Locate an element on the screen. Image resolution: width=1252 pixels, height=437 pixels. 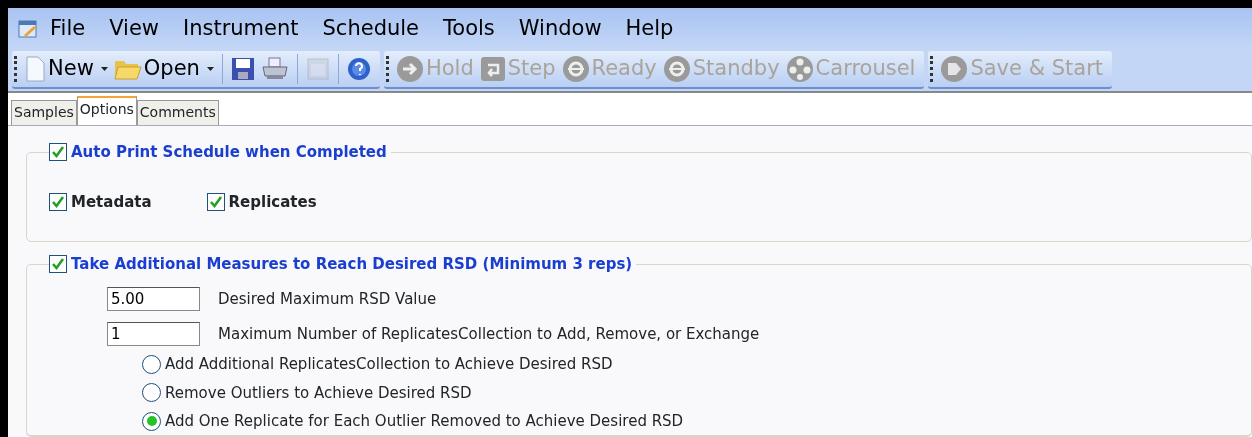
menu-item: Window is located at coordinates (560, 28).